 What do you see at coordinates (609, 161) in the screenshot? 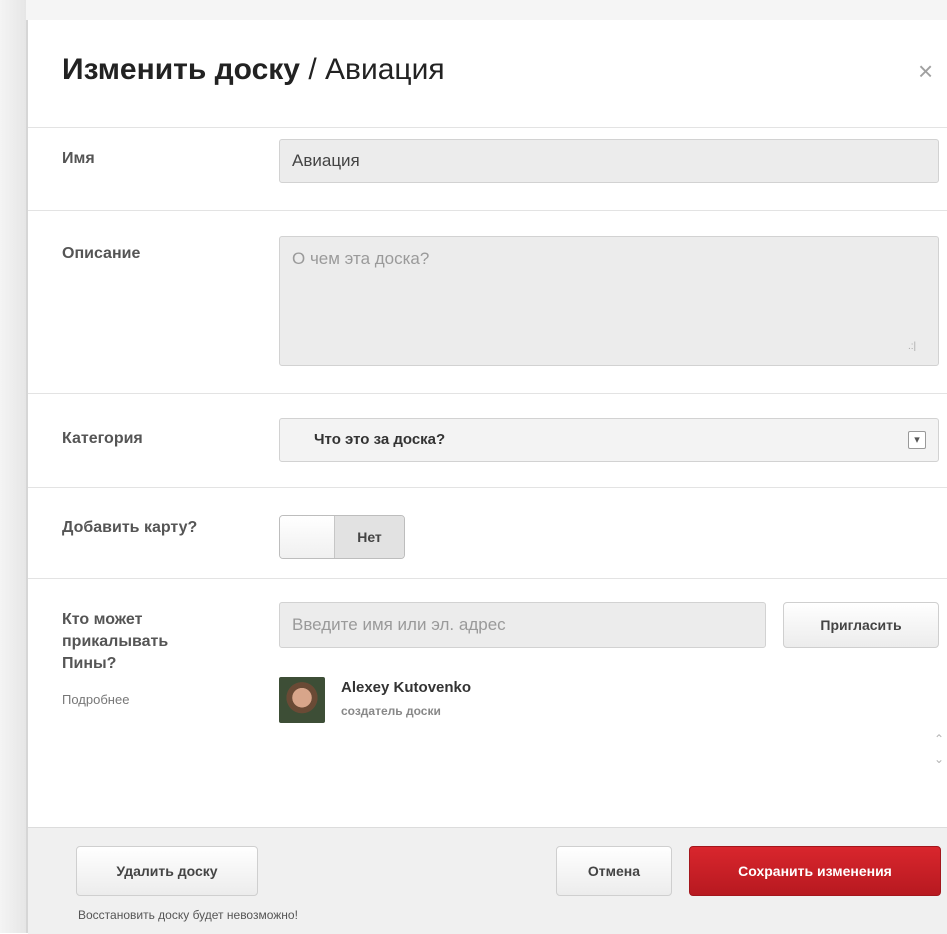
I see `board-name-input` at bounding box center [609, 161].